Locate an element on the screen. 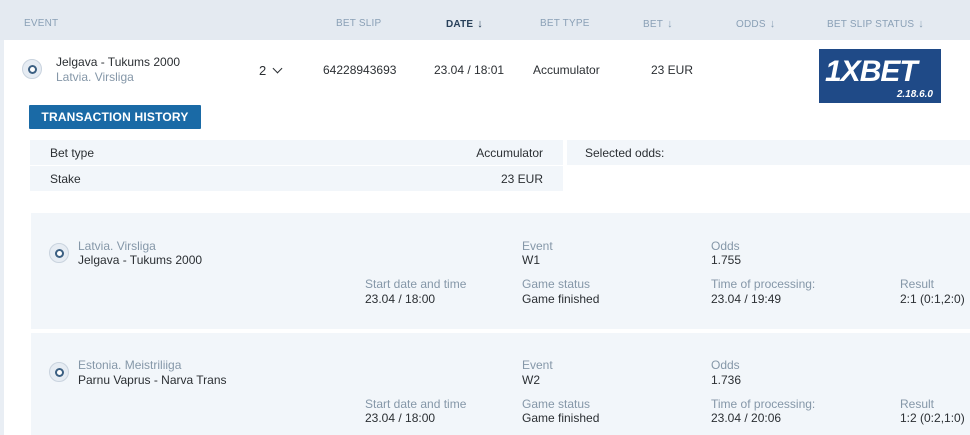 The width and height of the screenshot is (970, 435). summary-bet-type: Bet type Accumulator is located at coordinates (296, 152).